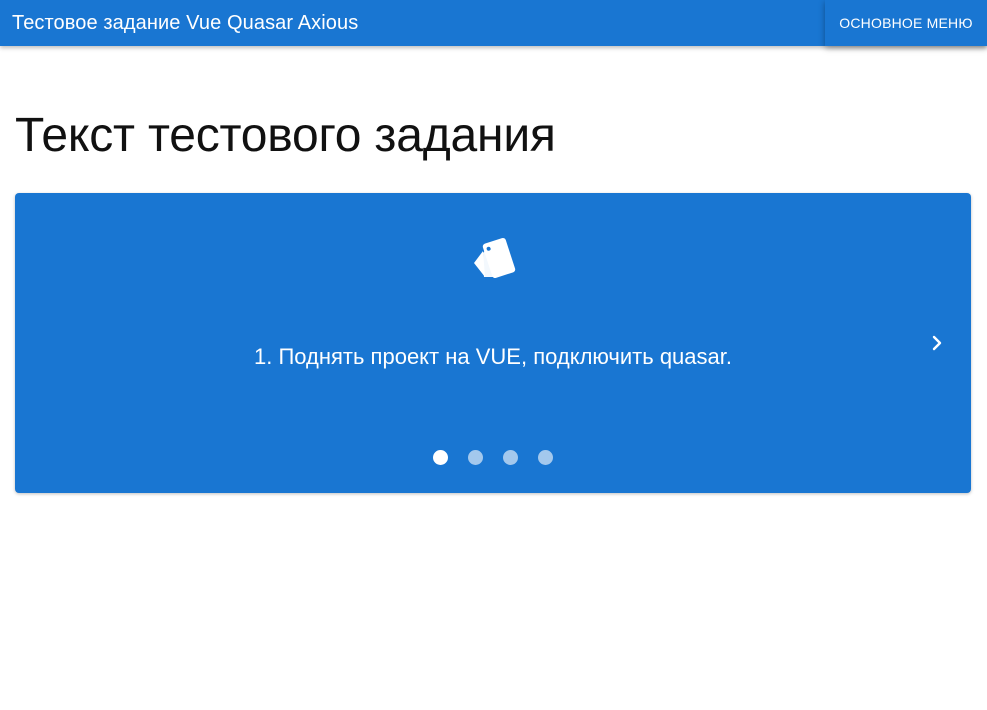  Describe the element at coordinates (493, 259) in the screenshot. I see `cards-icon` at that location.